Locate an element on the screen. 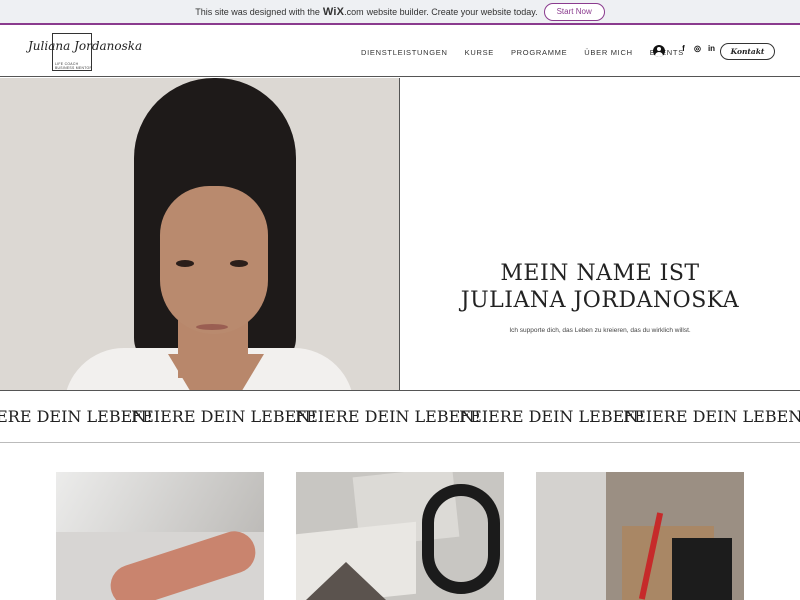  portrait-neckline is located at coordinates (216, 372).